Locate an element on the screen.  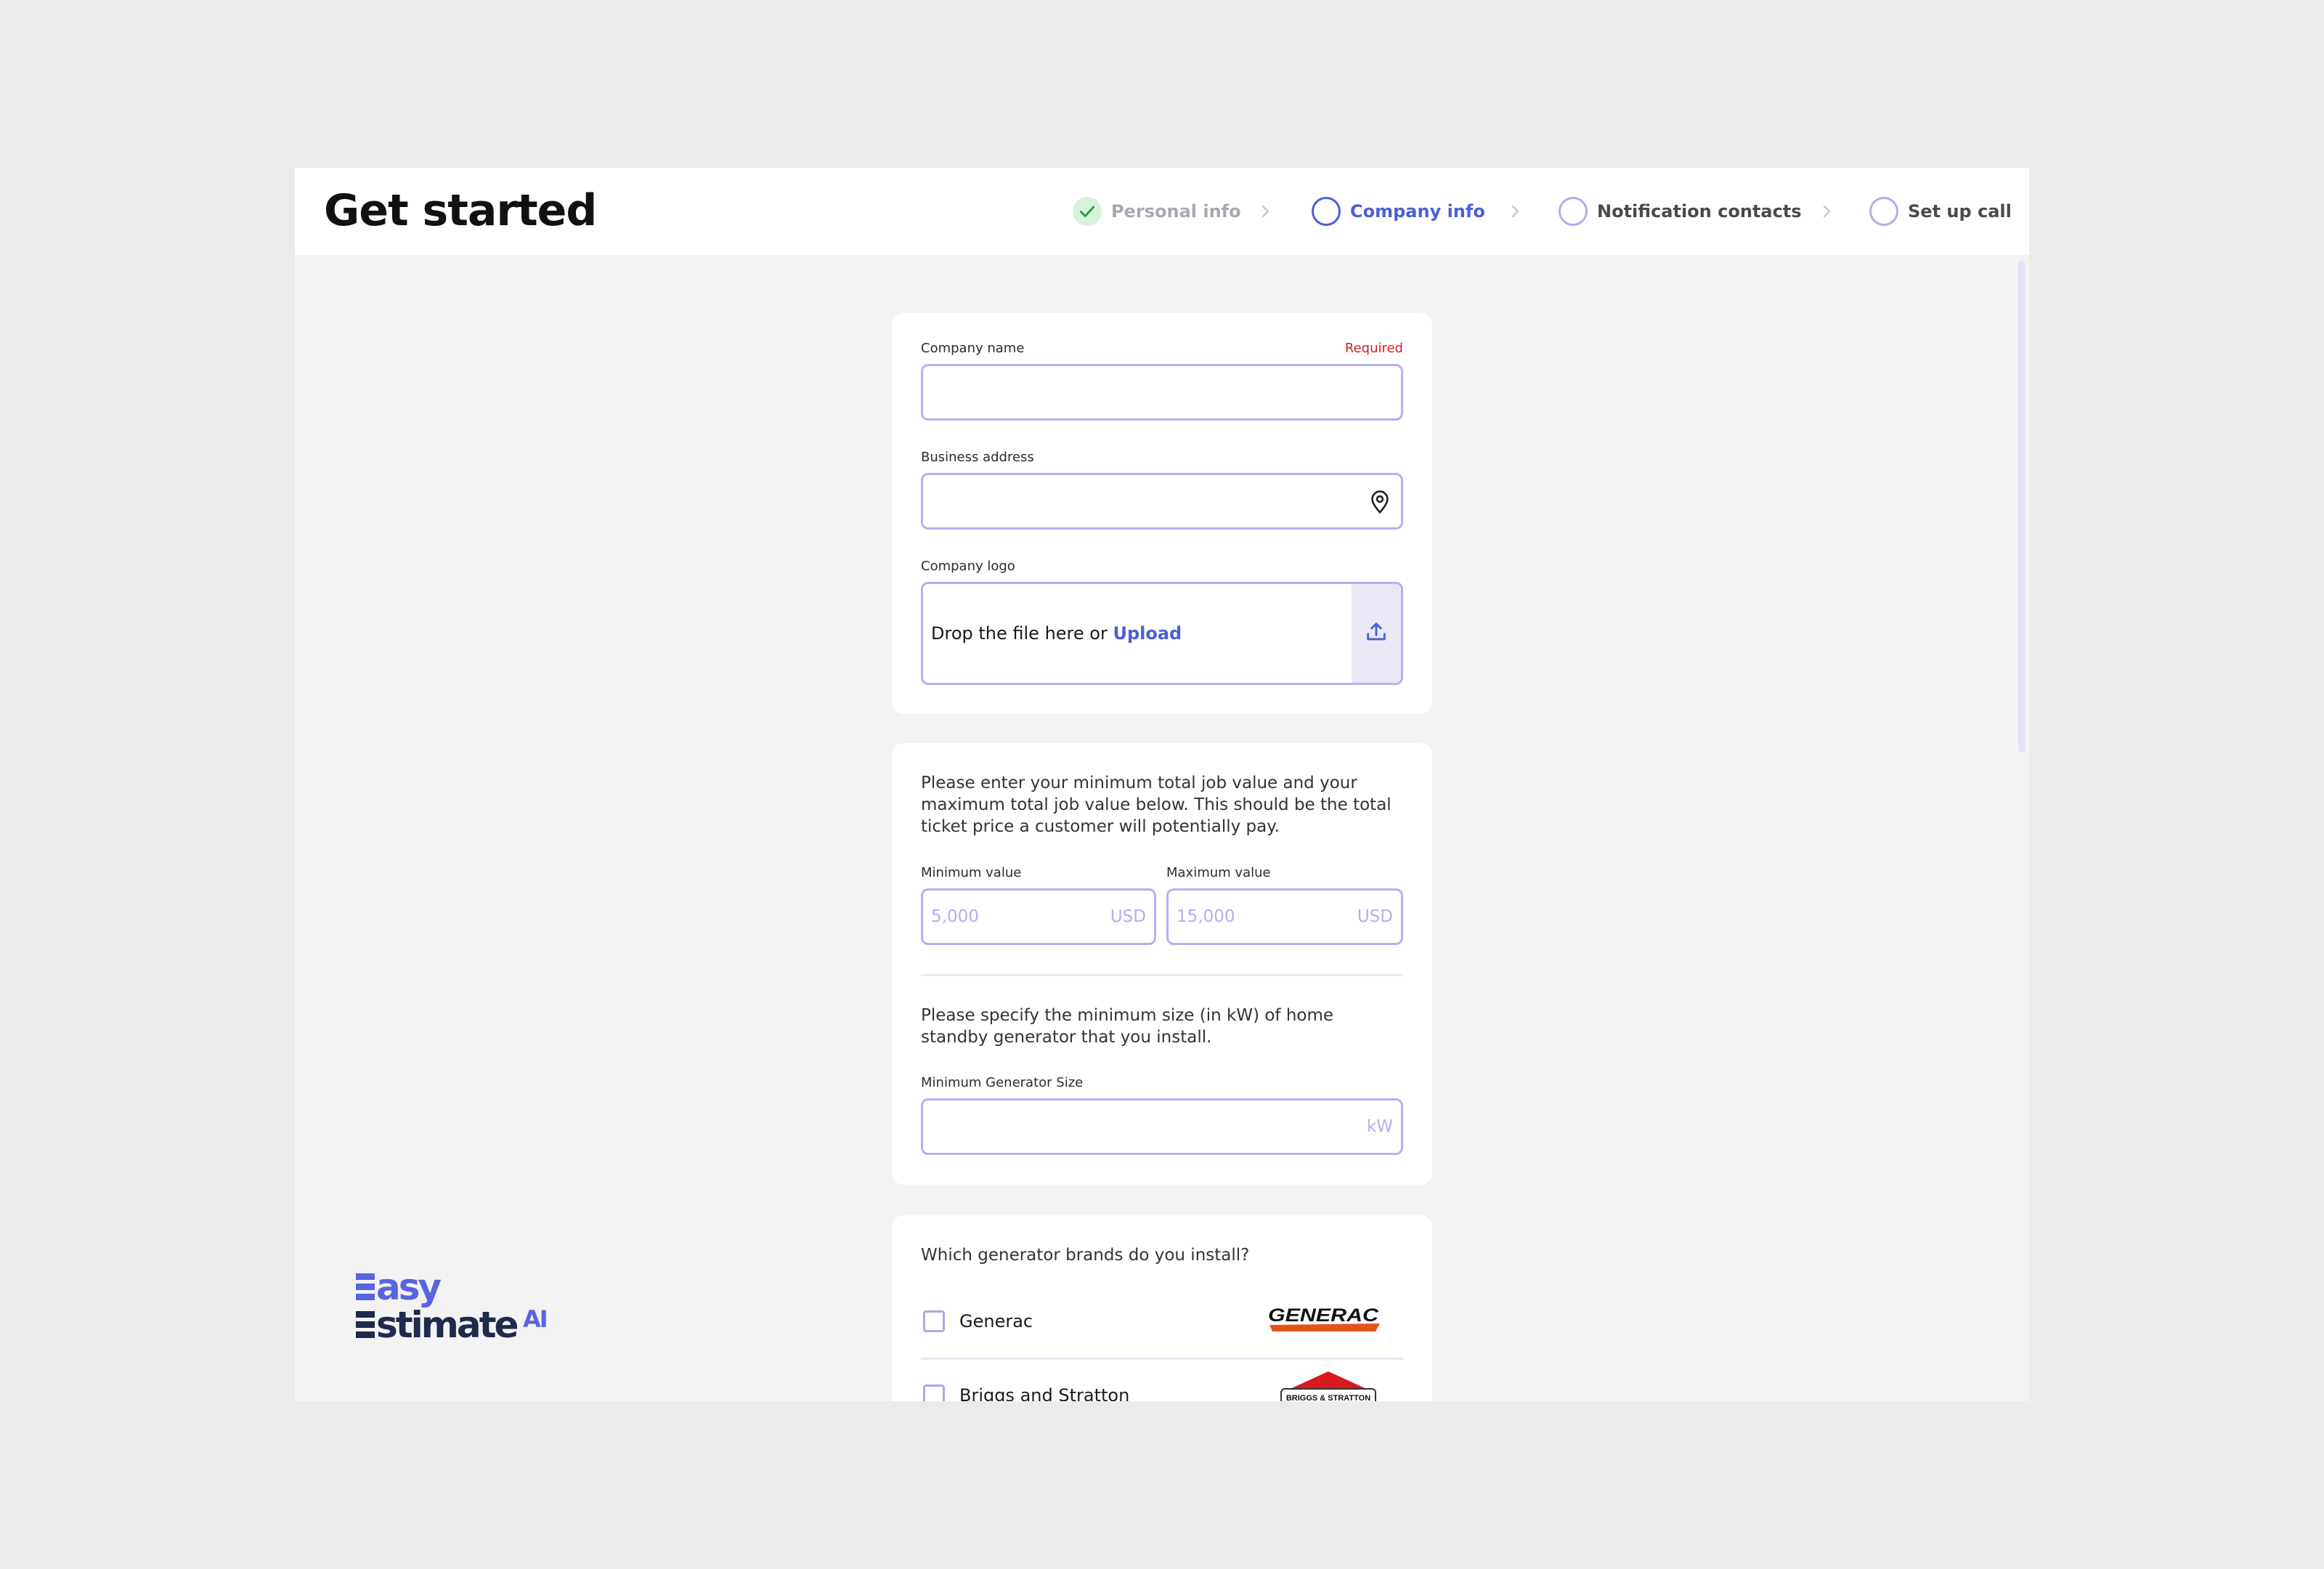
brand-name: Briggs and Stratton is located at coordinates (1044, 1393).